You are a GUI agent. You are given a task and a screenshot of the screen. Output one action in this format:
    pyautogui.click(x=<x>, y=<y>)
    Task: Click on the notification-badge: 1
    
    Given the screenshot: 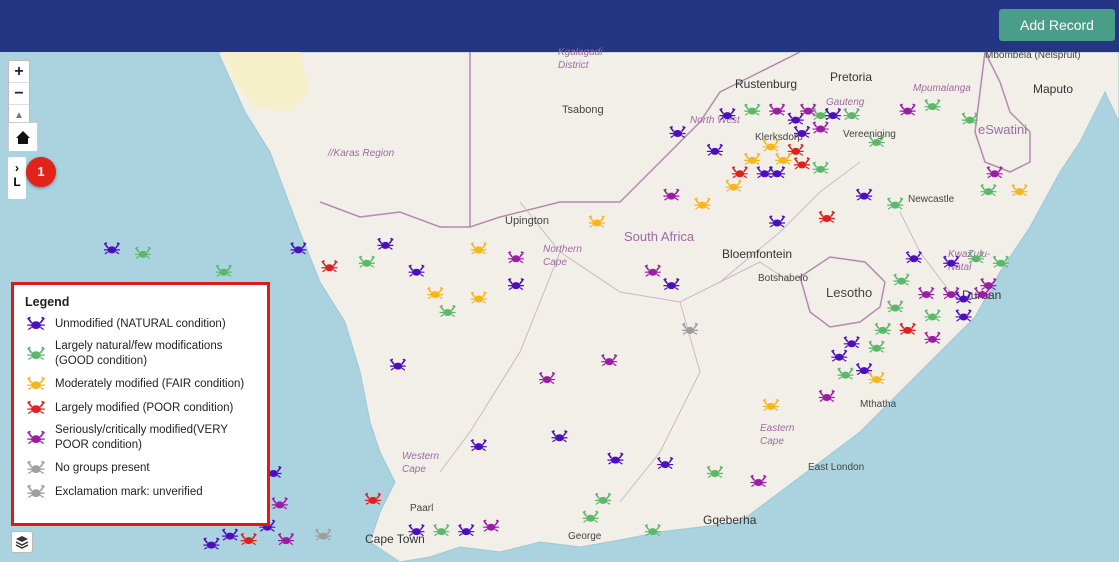 What is the action you would take?
    pyautogui.click(x=41, y=172)
    